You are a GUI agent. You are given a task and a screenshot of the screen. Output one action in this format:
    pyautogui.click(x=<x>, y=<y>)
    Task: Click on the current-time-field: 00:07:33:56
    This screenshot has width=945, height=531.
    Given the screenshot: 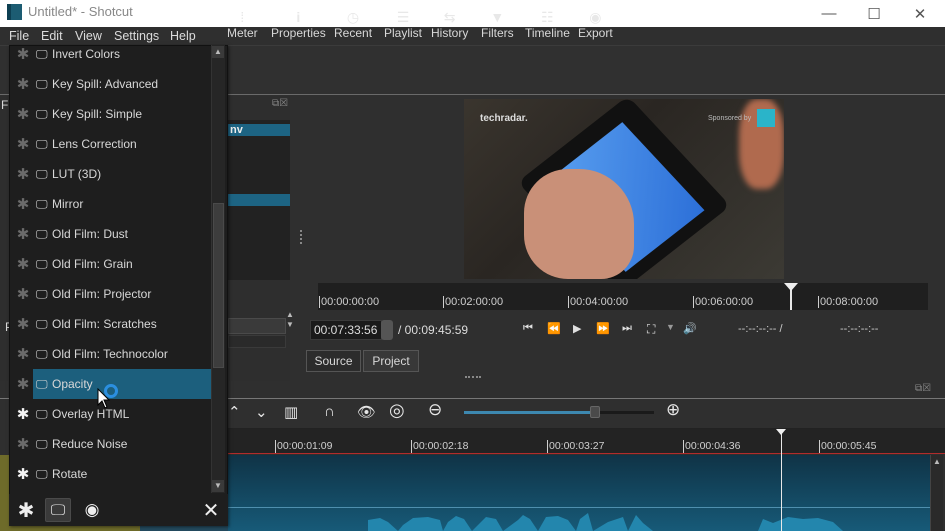 What is the action you would take?
    pyautogui.click(x=346, y=330)
    